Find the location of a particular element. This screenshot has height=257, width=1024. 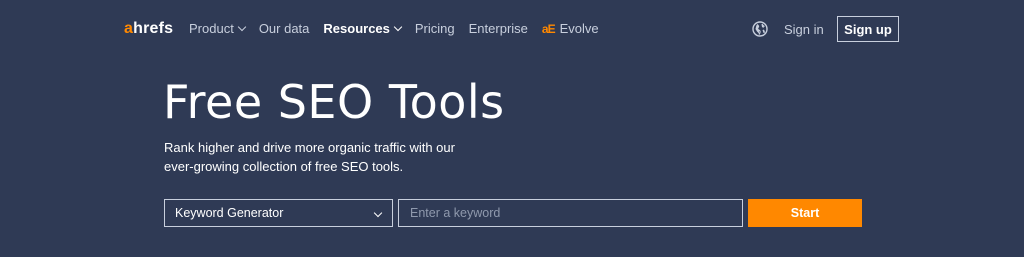

page-title: Free SEO Tools is located at coordinates (334, 102).